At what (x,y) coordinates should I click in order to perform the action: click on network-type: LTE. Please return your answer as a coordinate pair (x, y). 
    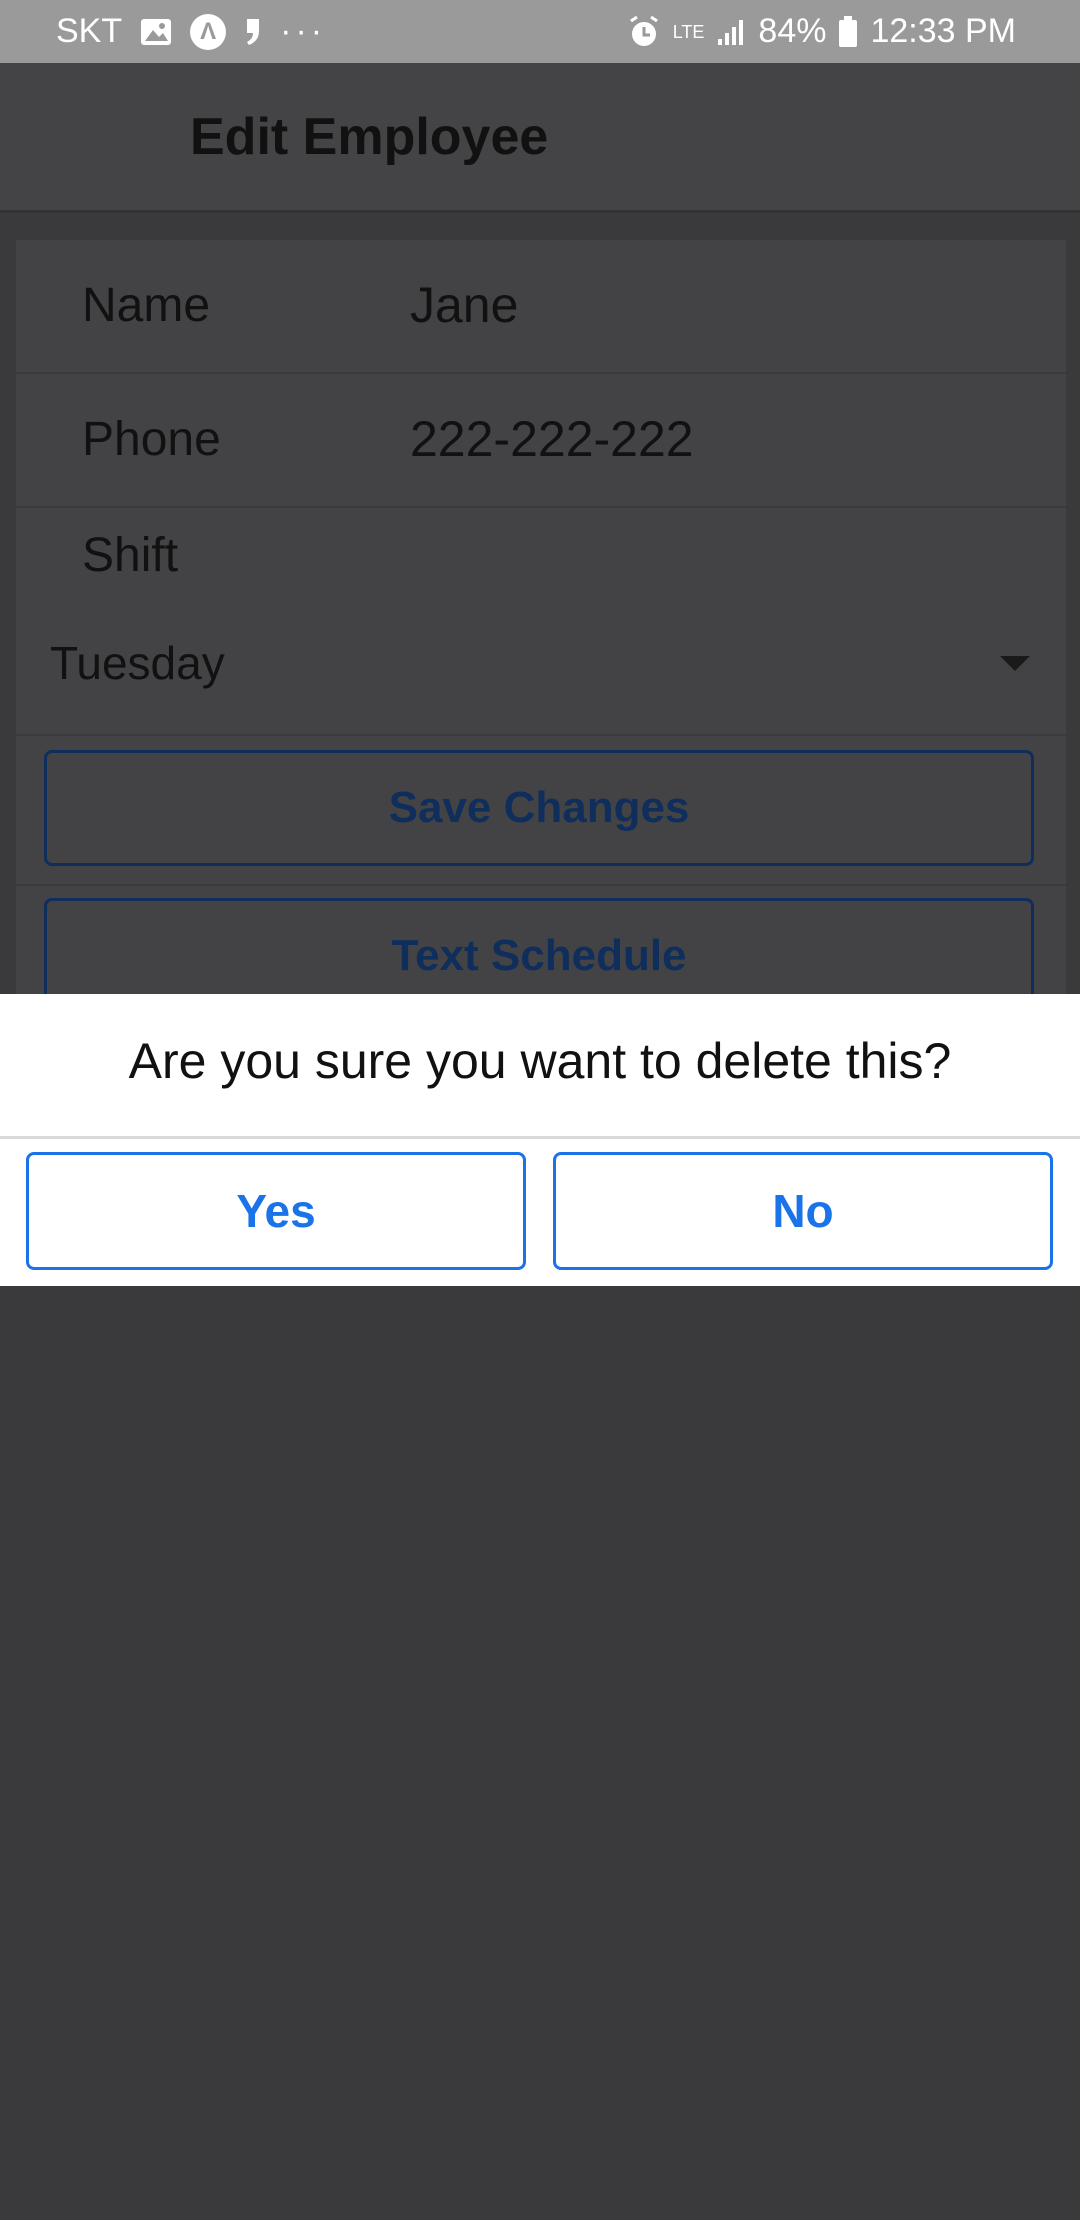
    Looking at the image, I should click on (688, 31).